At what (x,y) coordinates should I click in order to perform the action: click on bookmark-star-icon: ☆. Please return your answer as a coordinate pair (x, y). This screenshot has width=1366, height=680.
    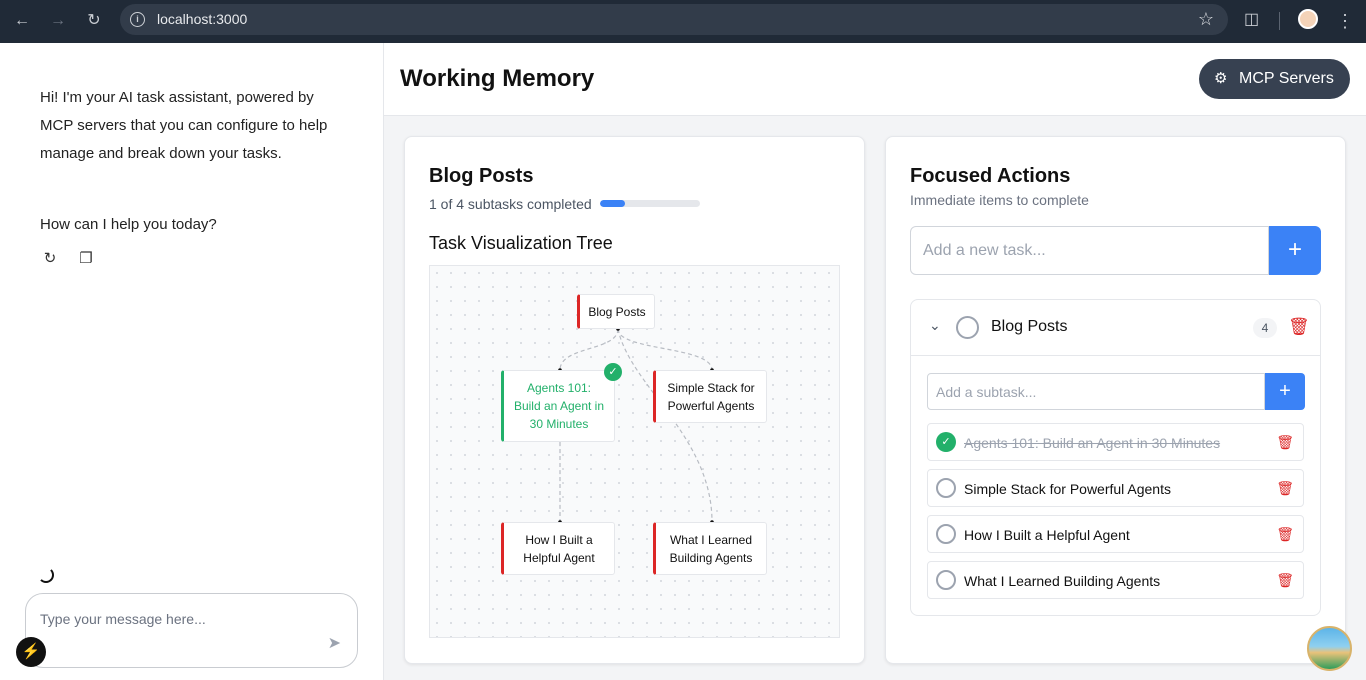
    Looking at the image, I should click on (1206, 19).